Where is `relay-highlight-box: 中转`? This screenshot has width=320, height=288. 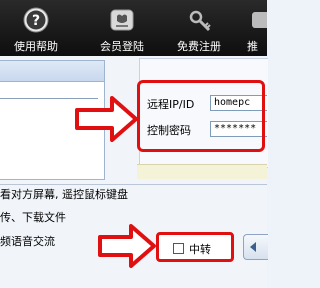
relay-highlight-box: 中转 is located at coordinates (195, 247).